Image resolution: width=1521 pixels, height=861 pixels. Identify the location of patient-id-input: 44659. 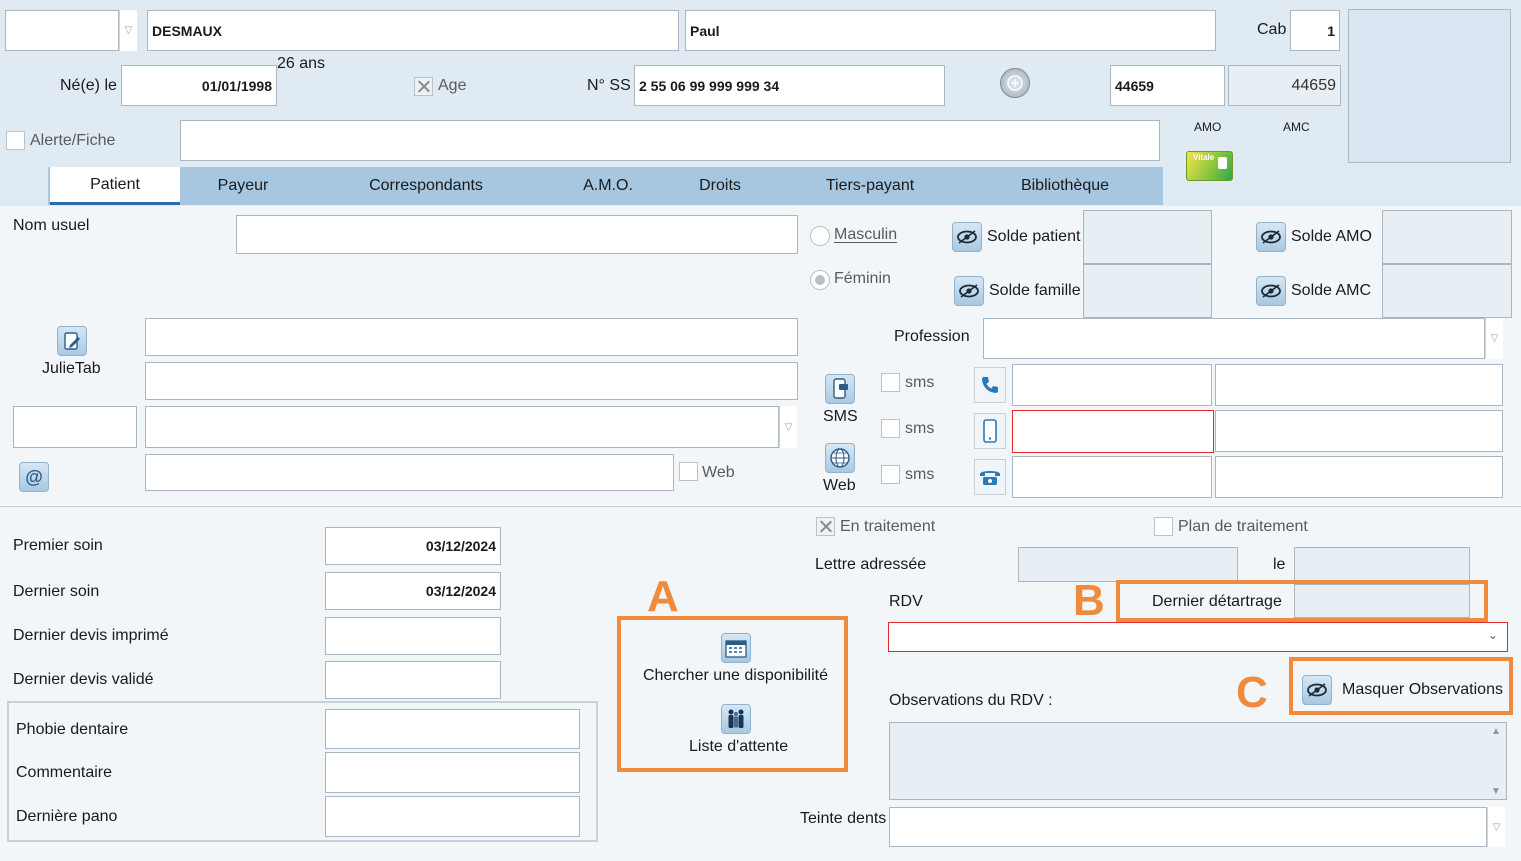
(1167, 85).